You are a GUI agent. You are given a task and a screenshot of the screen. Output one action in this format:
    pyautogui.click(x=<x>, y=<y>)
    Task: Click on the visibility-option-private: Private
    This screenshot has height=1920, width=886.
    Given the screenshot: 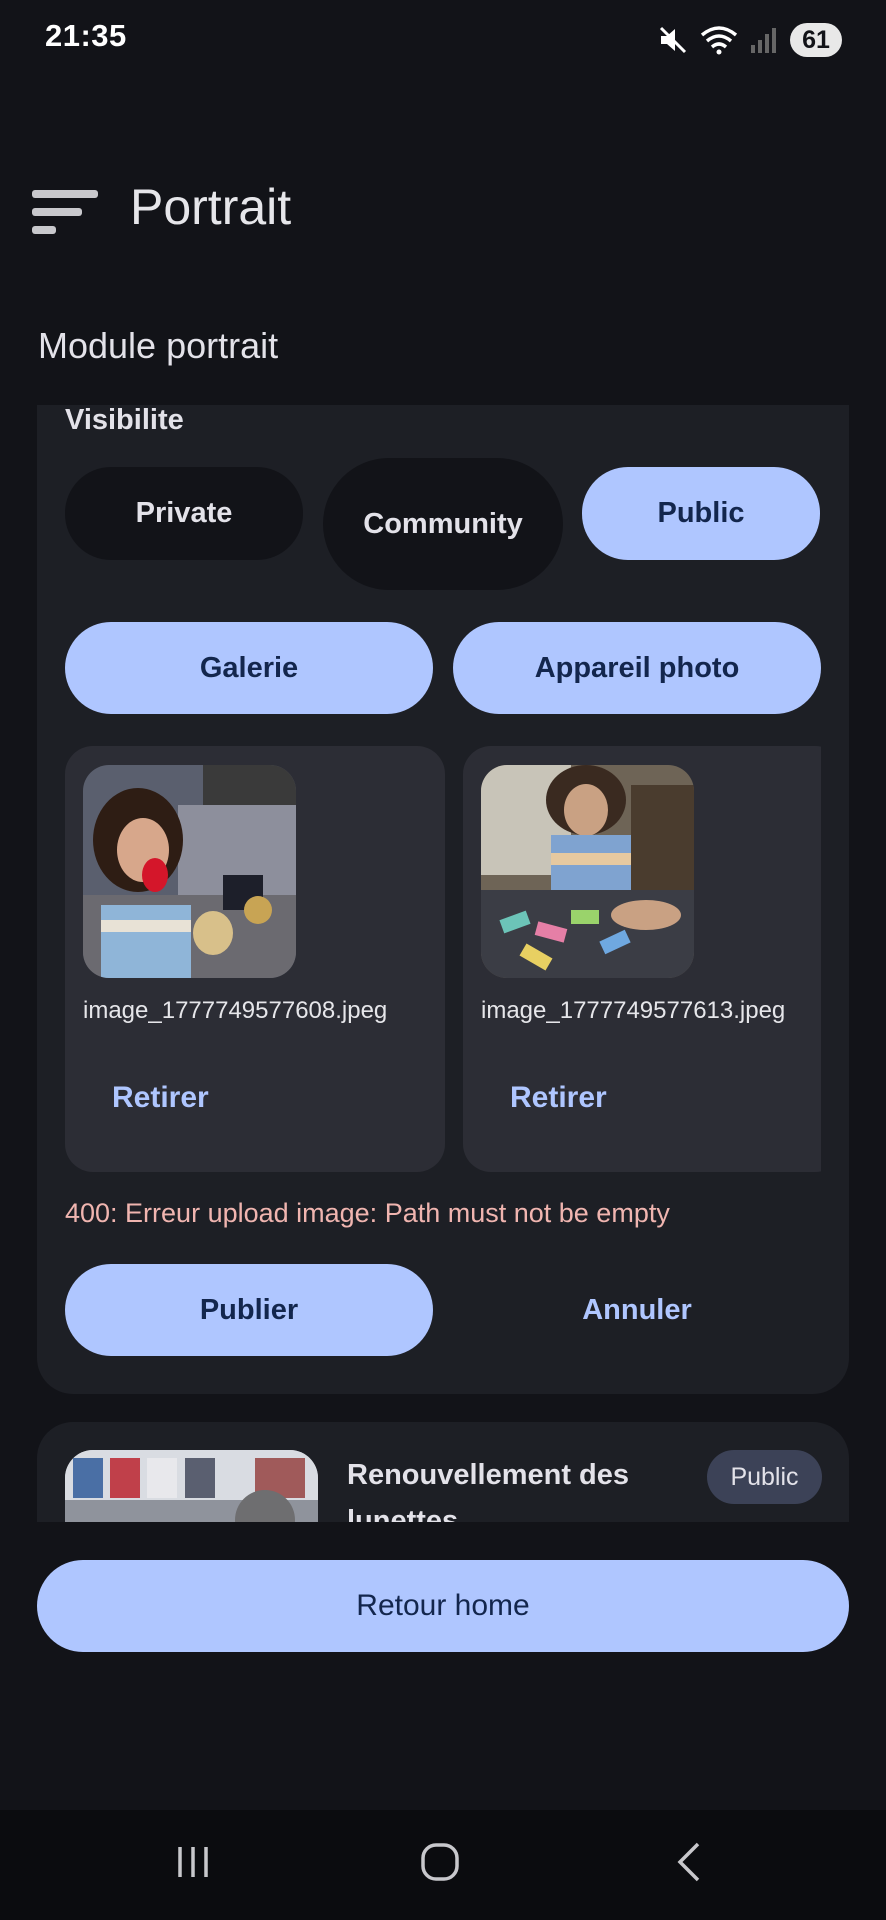 What is the action you would take?
    pyautogui.click(x=184, y=513)
    